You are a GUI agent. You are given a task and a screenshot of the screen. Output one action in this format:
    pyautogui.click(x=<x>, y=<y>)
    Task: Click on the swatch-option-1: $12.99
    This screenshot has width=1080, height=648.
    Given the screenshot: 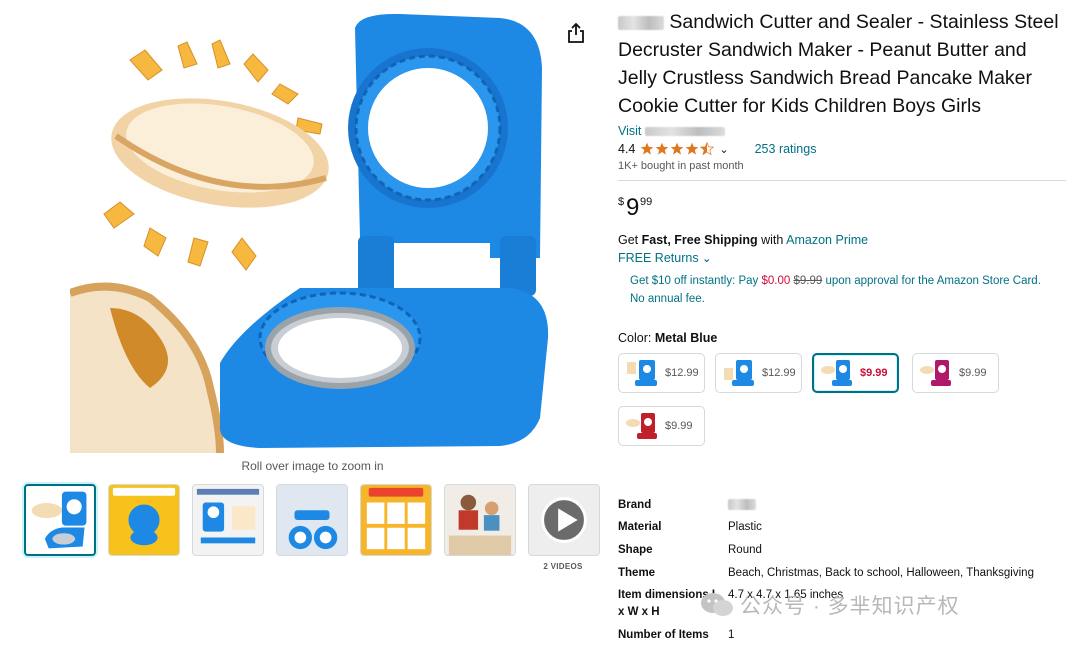 What is the action you would take?
    pyautogui.click(x=661, y=373)
    